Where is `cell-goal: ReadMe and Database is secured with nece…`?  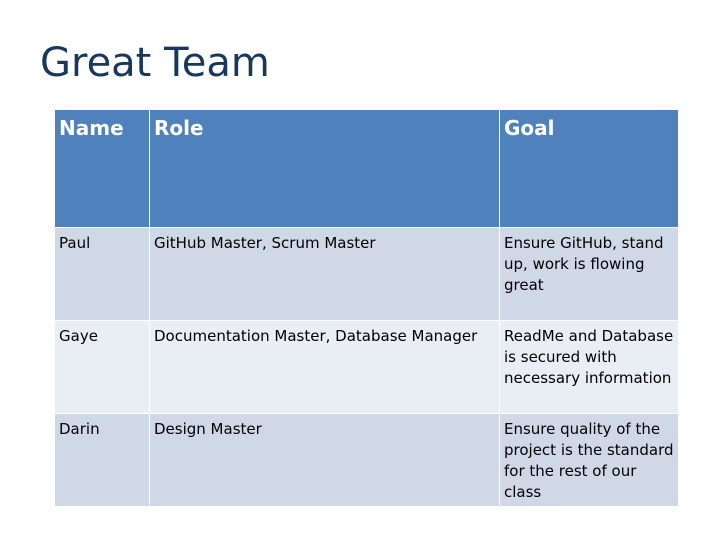 cell-goal: ReadMe and Database is secured with nece… is located at coordinates (589, 367).